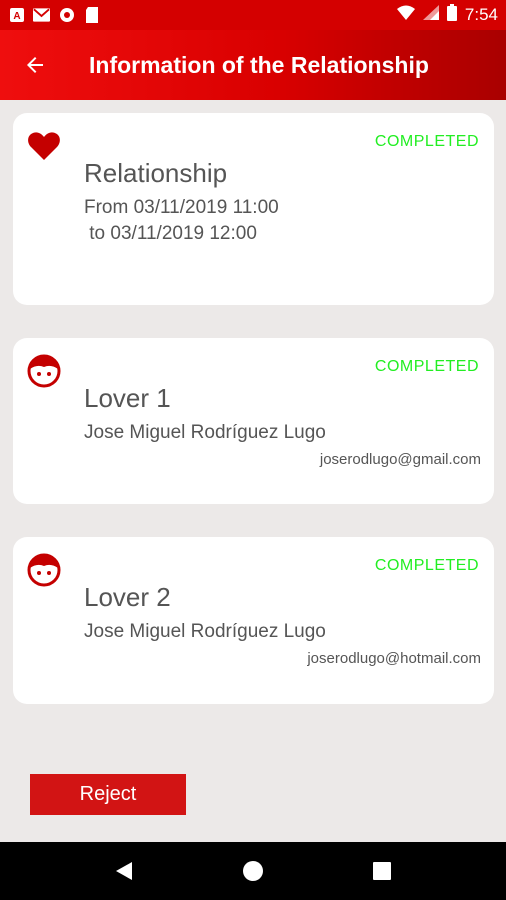 This screenshot has height=900, width=506. I want to click on app-notification-icon: A, so click(16, 15).